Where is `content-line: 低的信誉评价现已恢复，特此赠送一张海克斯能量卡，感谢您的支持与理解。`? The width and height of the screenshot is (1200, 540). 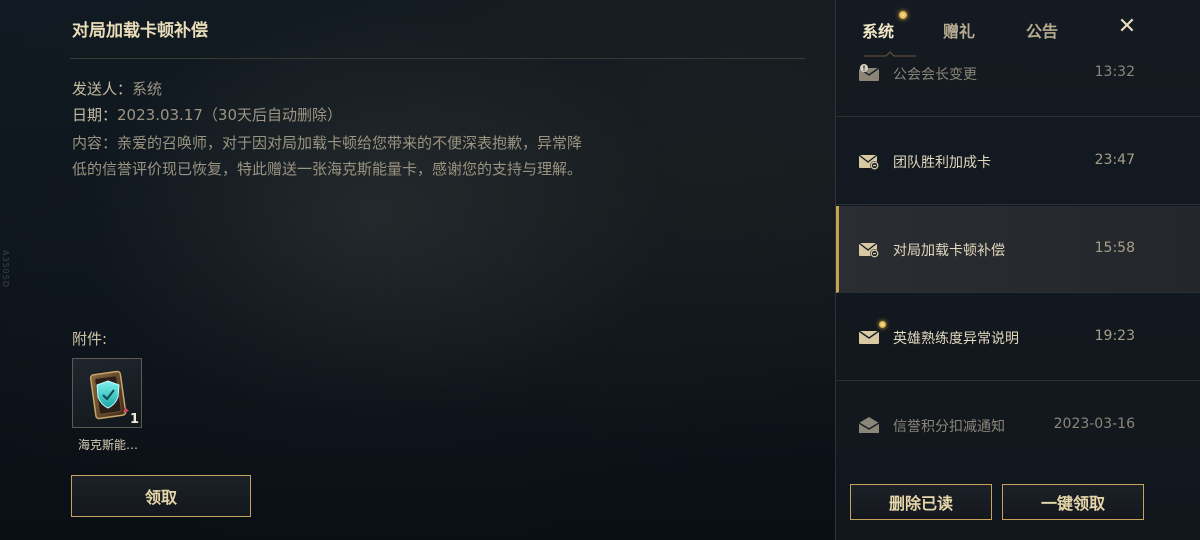
content-line: 低的信誉评价现已恢复，特此赠送一张海克斯能量卡，感谢您的支持与理解。 is located at coordinates (327, 169).